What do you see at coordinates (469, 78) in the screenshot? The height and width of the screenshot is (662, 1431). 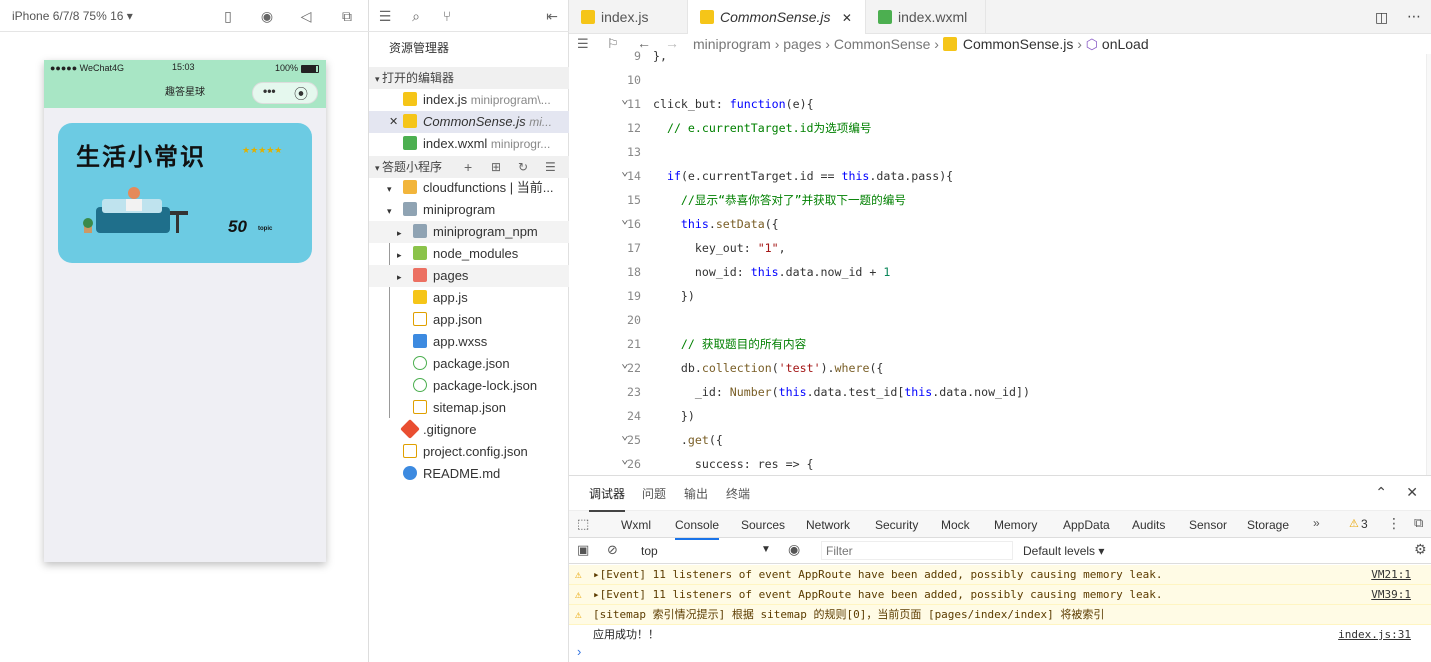 I see `open-editors-header: ▾ 打开的编辑器` at bounding box center [469, 78].